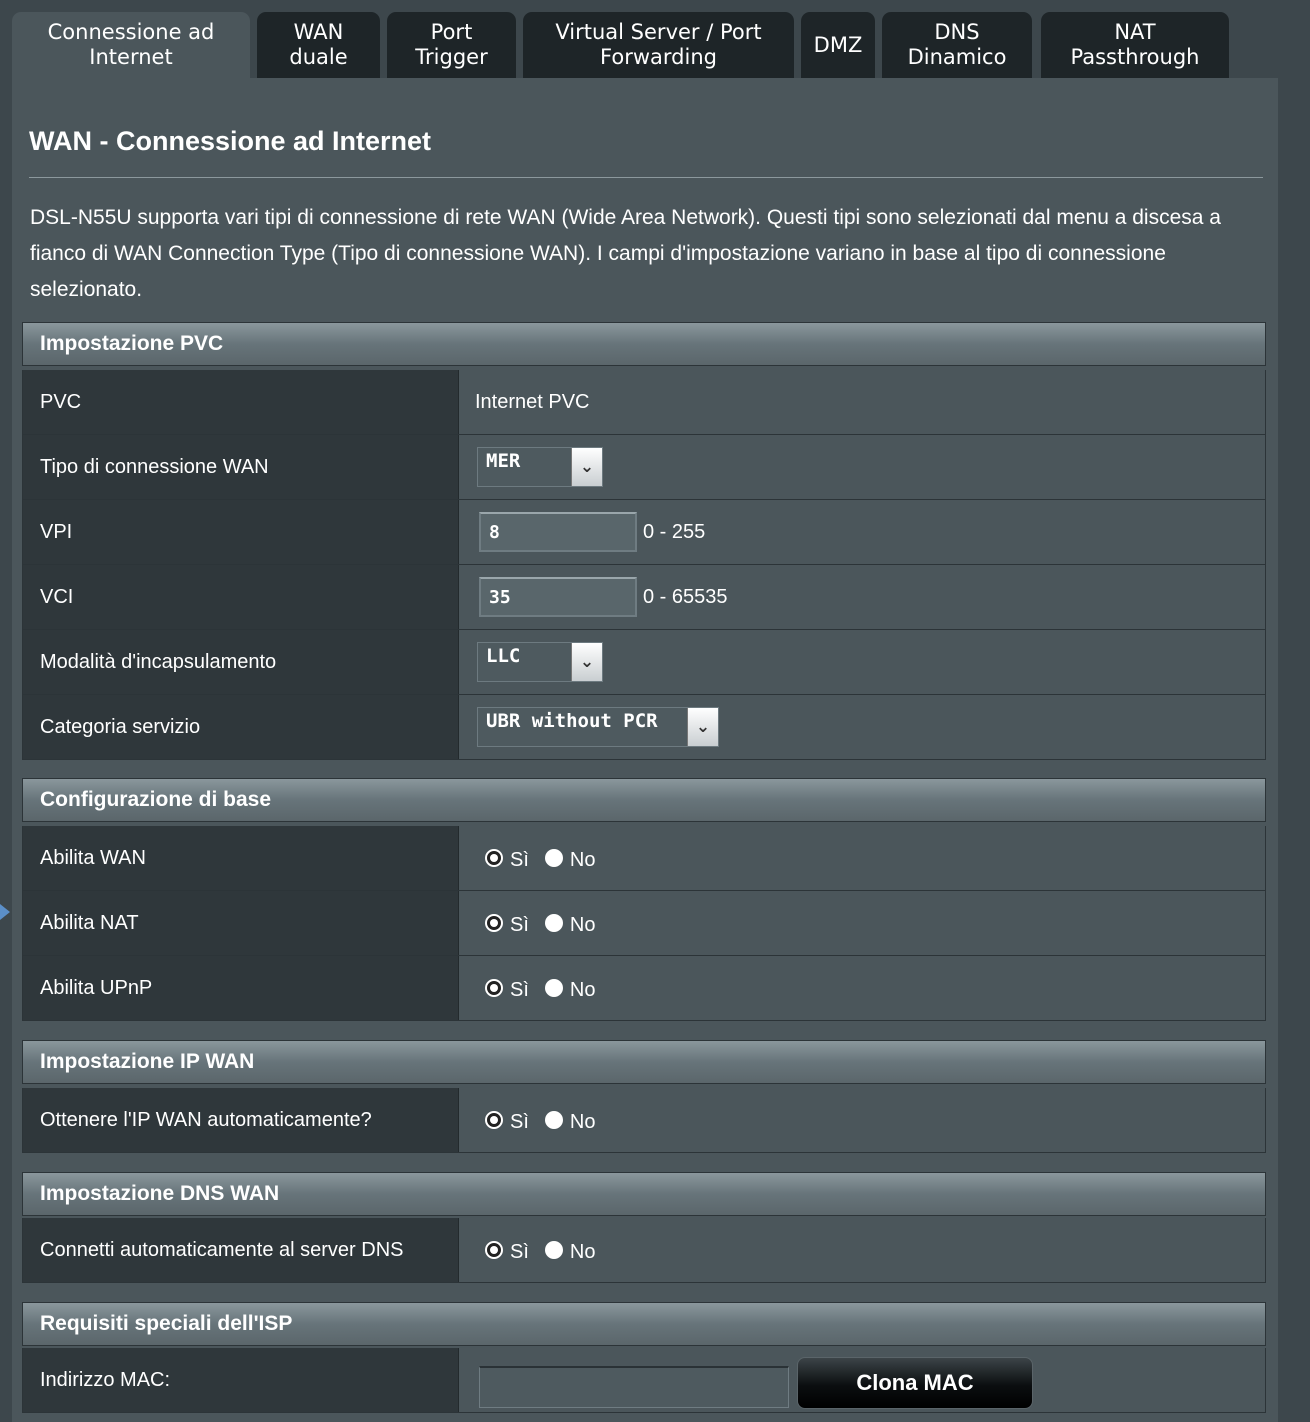  What do you see at coordinates (558, 532) in the screenshot?
I see `vpi-input: 8` at bounding box center [558, 532].